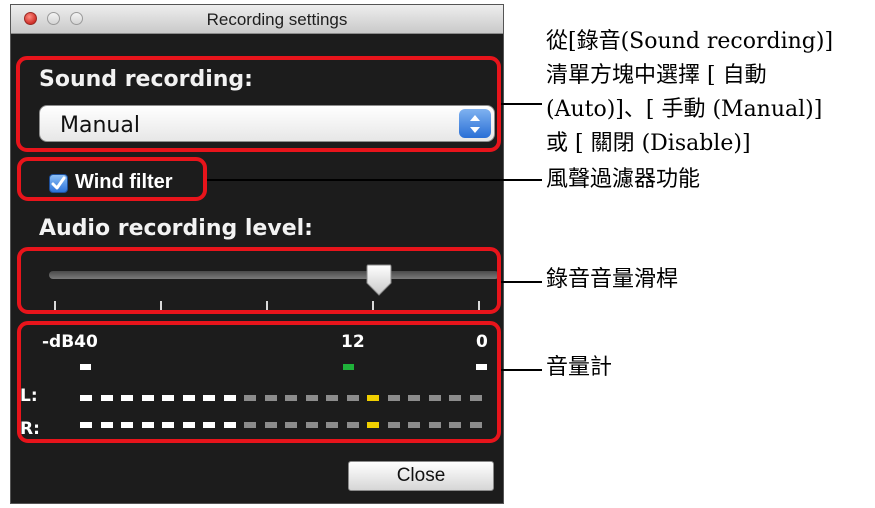 This screenshot has width=875, height=508. What do you see at coordinates (259, 280) in the screenshot?
I see `highlight-slider` at bounding box center [259, 280].